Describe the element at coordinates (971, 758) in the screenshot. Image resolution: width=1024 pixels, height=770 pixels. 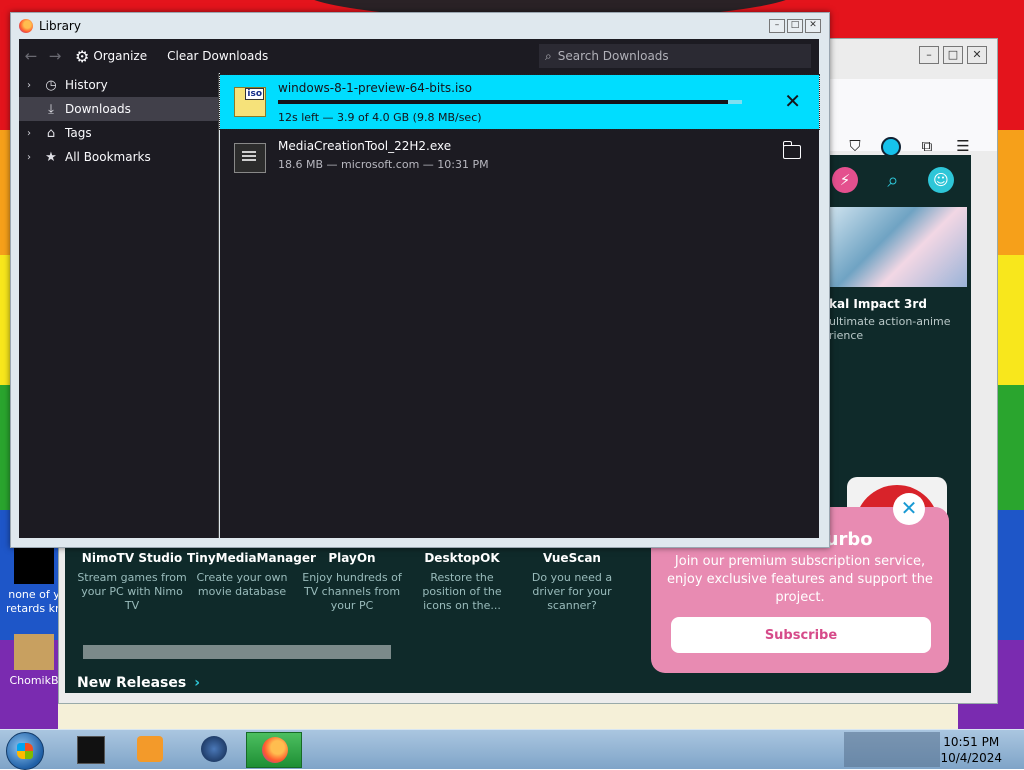
I see `clock-date: 10/4/2024` at that location.